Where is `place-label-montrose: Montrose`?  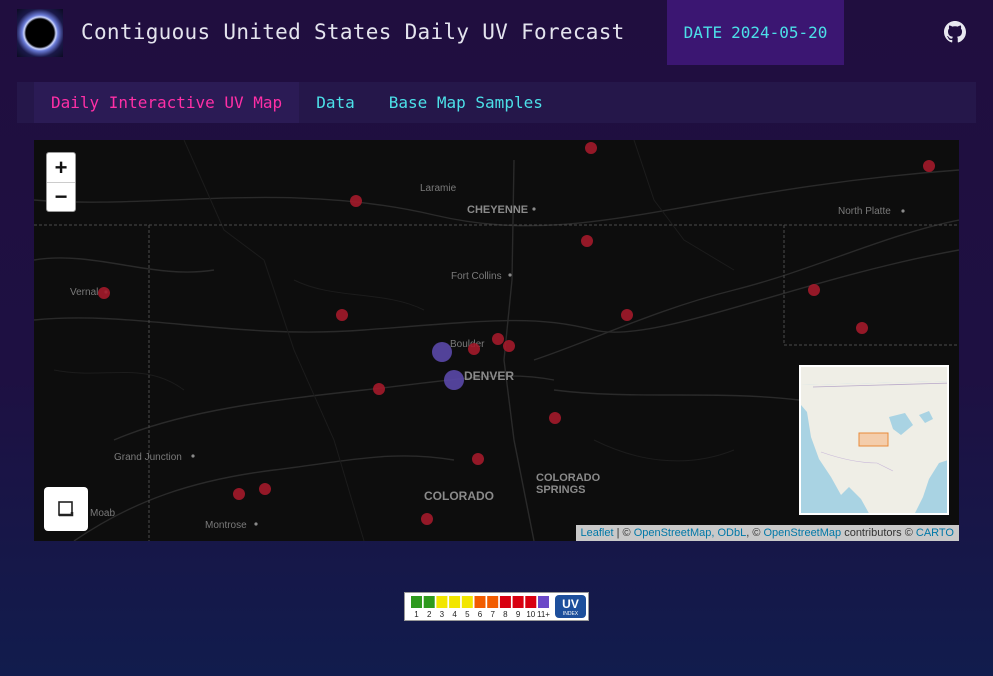
place-label-montrose: Montrose is located at coordinates (226, 525).